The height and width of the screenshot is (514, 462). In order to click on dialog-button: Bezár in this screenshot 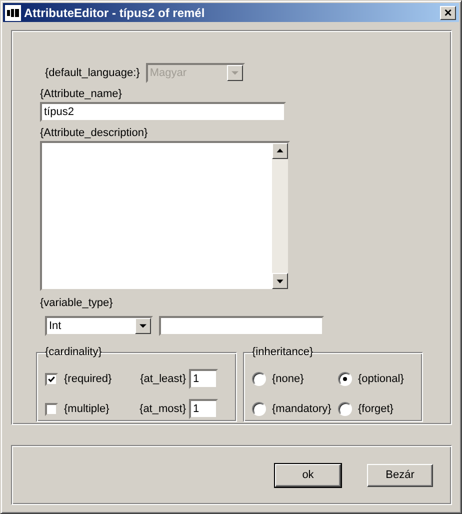, I will do `click(400, 475)`.